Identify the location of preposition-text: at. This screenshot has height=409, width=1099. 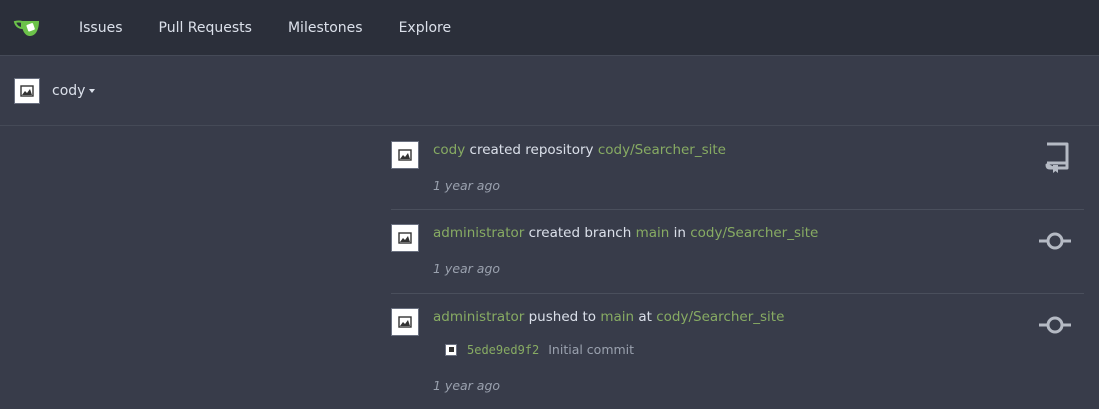
(645, 317).